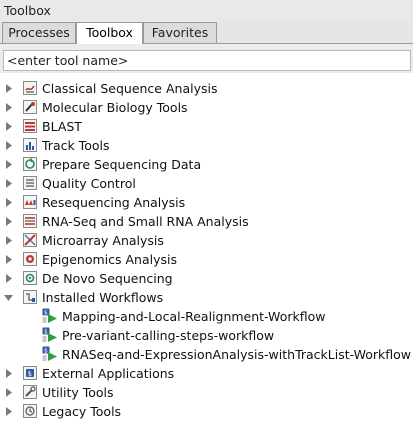 The image size is (413, 432). What do you see at coordinates (206, 107) in the screenshot?
I see `tree-item-molecular-biology-tools: Molecular Biology Tools` at bounding box center [206, 107].